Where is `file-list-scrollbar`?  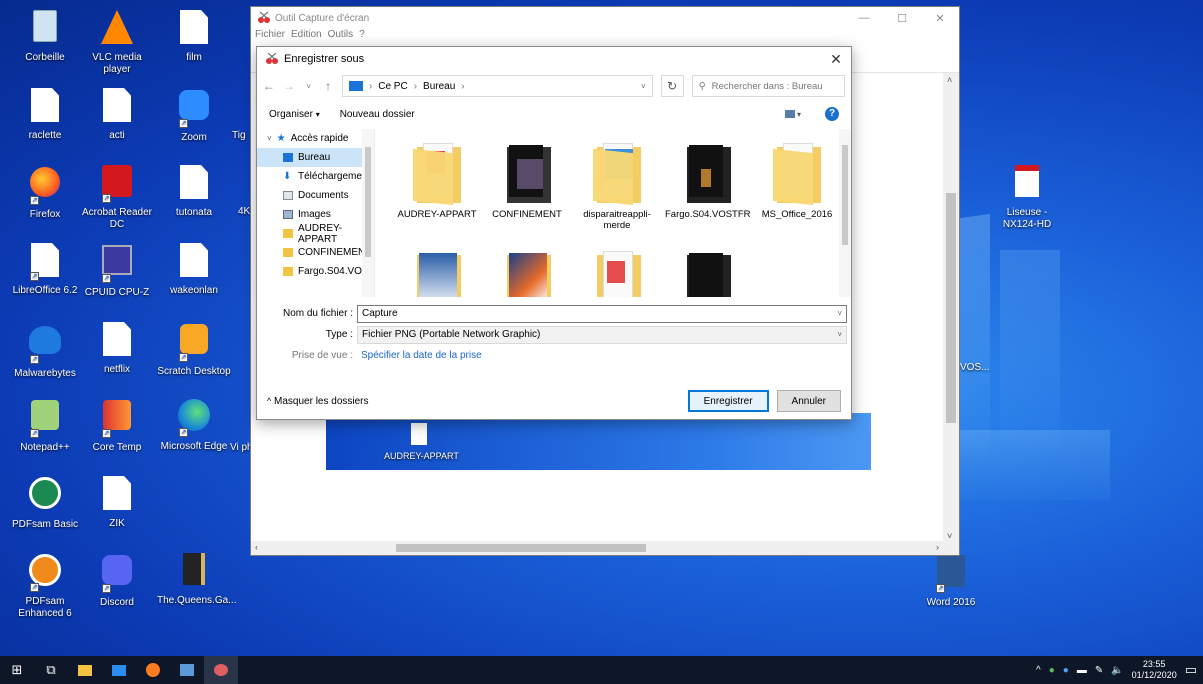
file-list-scrollbar is located at coordinates (845, 213).